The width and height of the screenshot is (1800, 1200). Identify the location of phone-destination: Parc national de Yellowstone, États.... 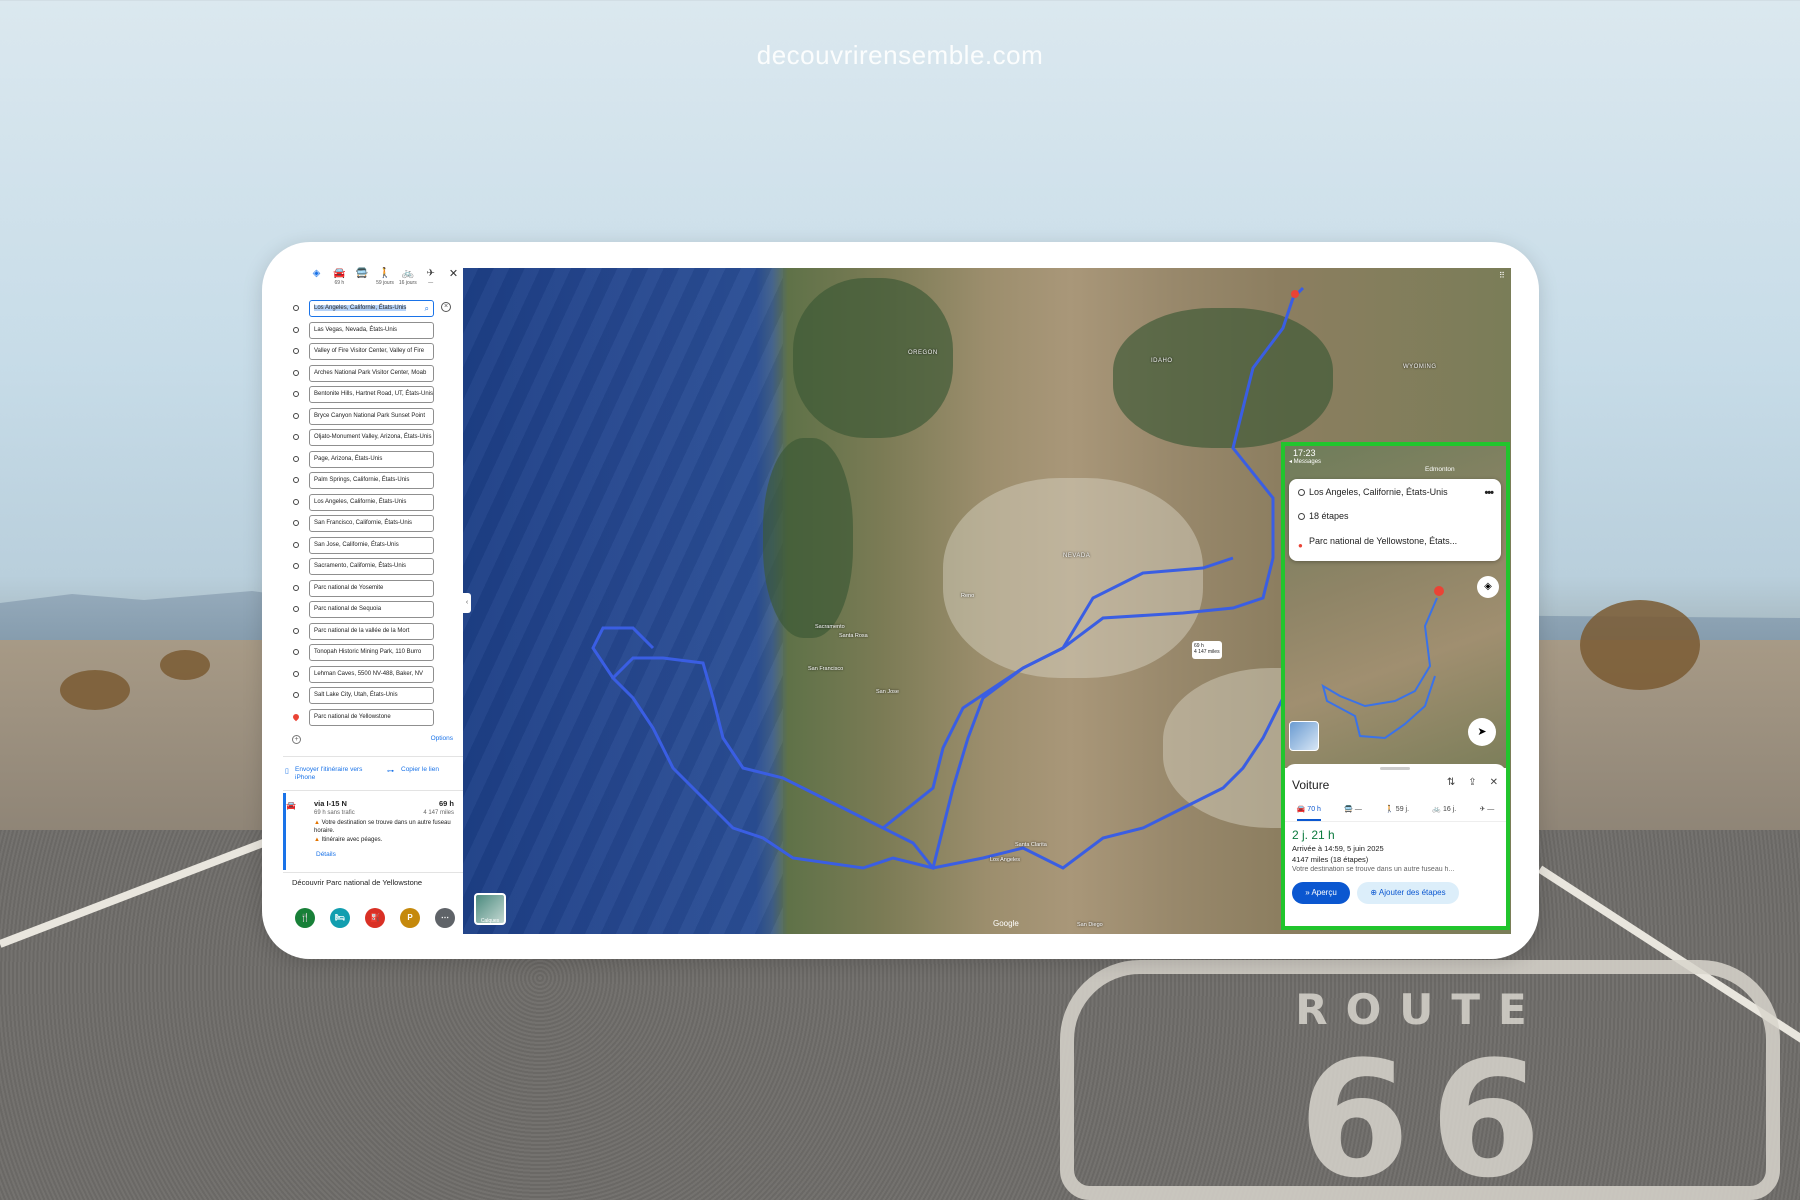
(1383, 541).